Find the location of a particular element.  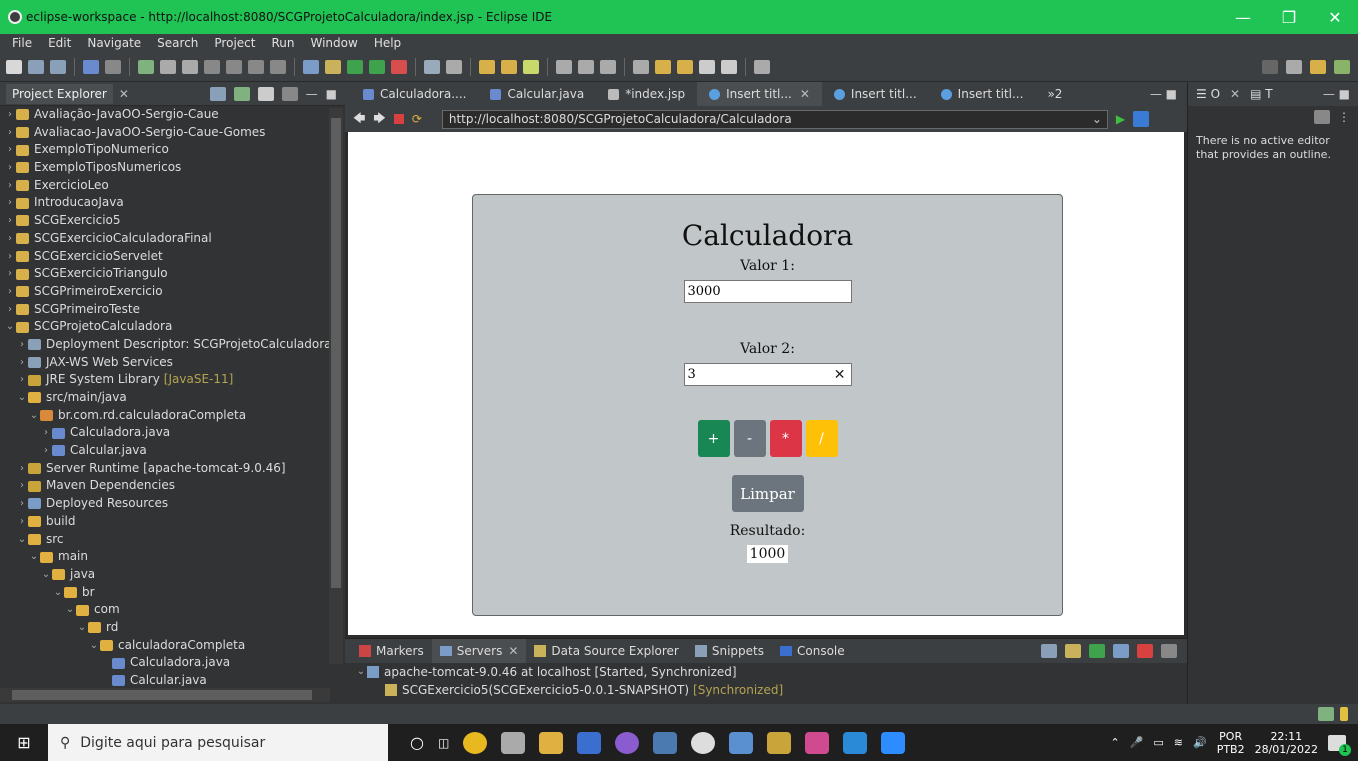

menu-file: File is located at coordinates (22, 43).